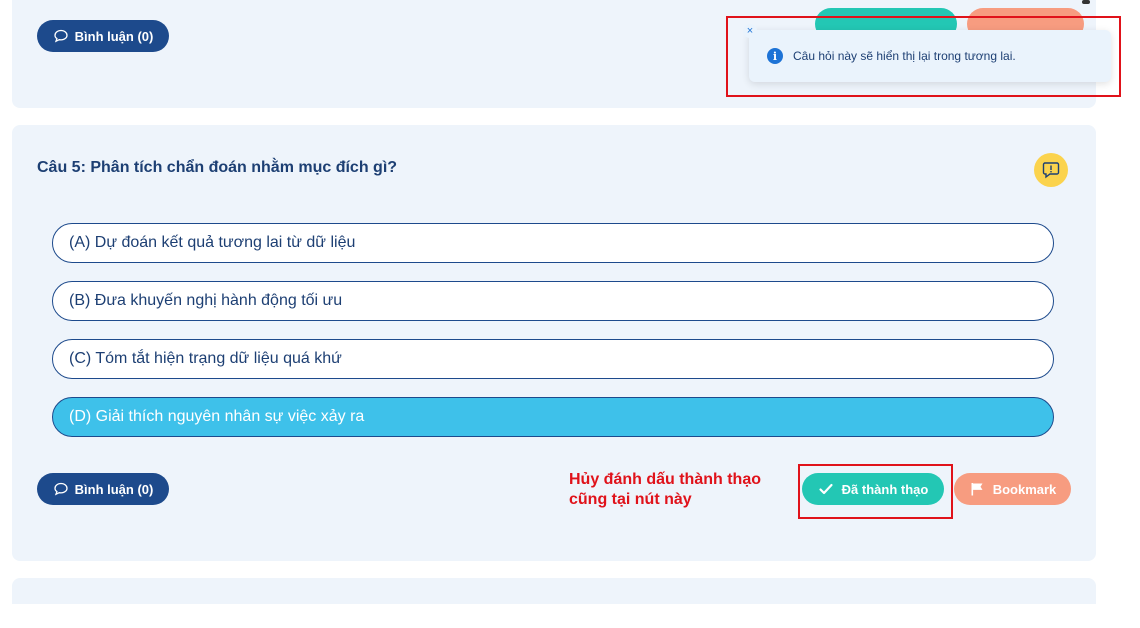 This screenshot has height=628, width=1140. I want to click on toast-shadow-edge, so click(1086, 2).